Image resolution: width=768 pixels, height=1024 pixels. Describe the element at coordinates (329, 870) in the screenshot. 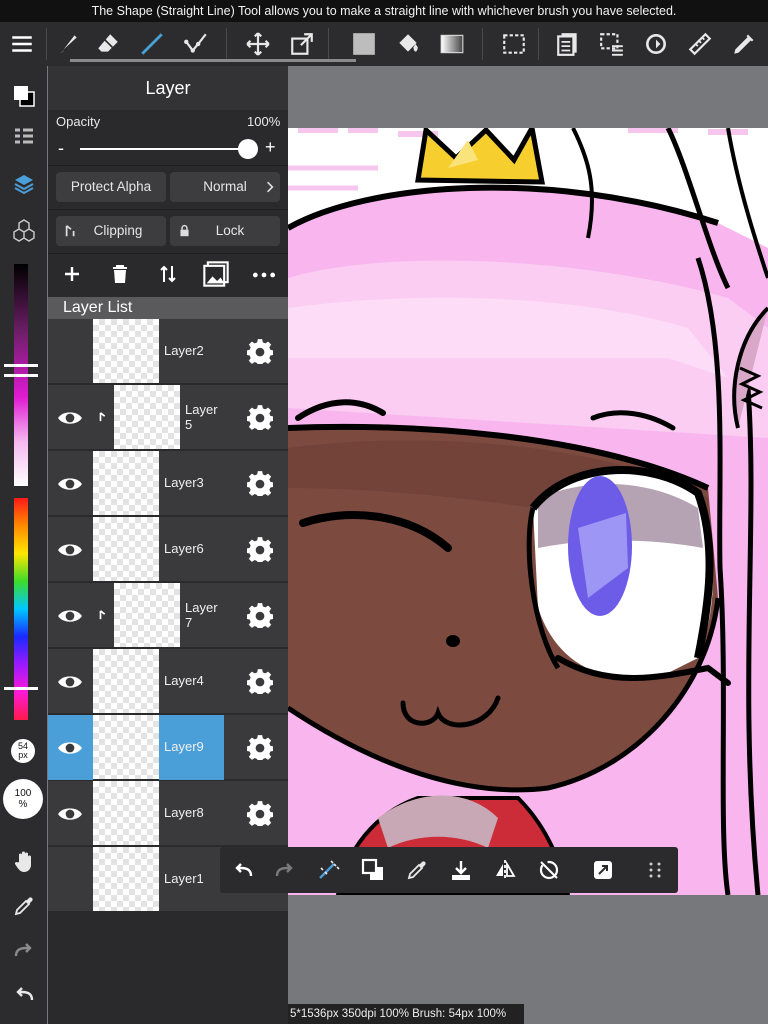

I see `quick-snap-icon` at that location.